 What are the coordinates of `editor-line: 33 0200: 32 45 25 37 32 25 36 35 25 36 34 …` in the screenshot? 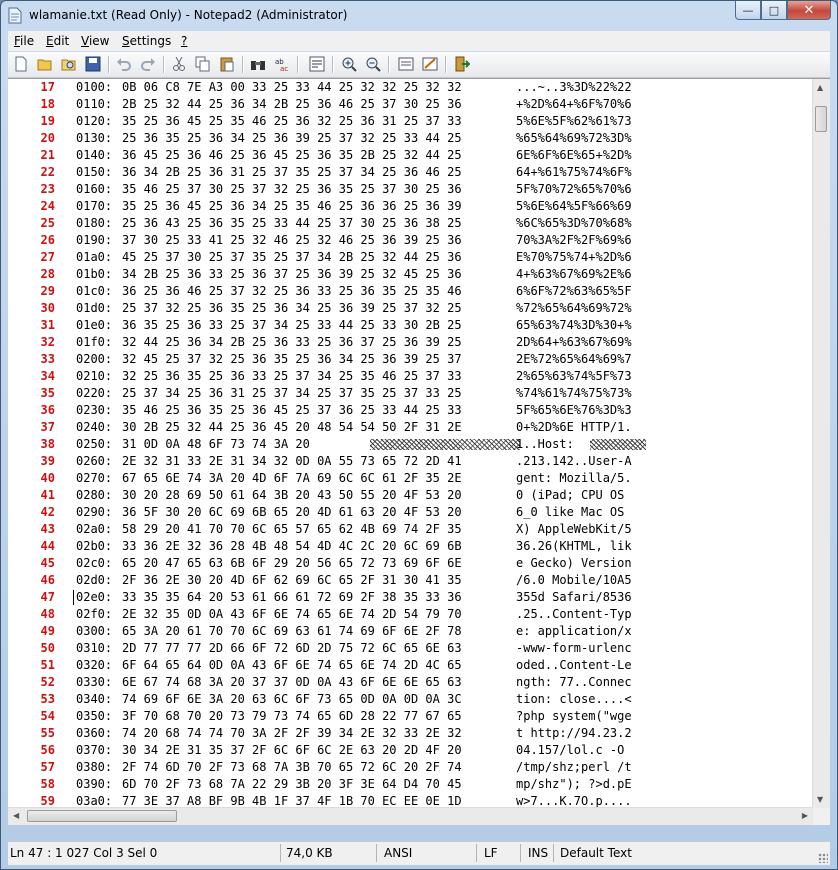 It's located at (410, 359).